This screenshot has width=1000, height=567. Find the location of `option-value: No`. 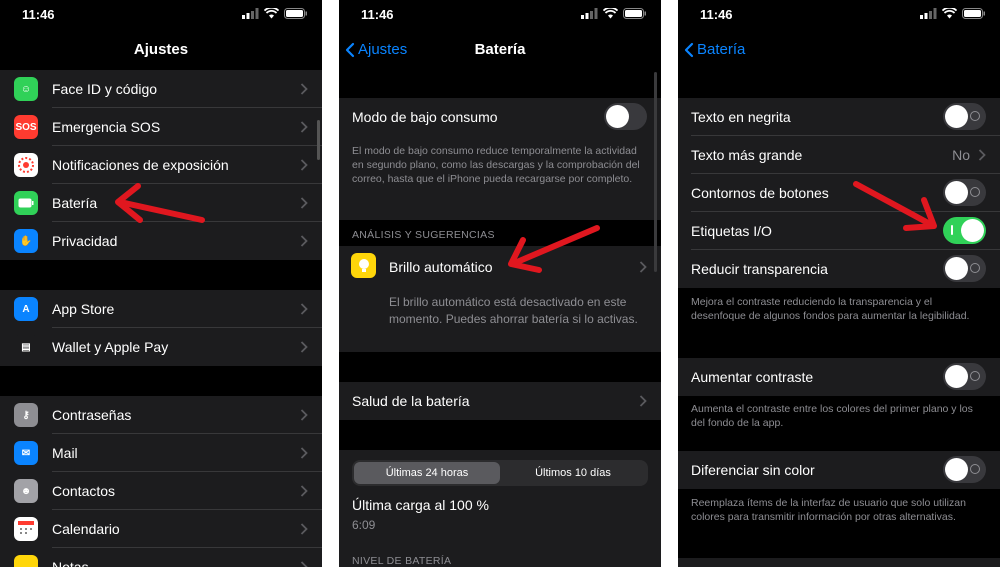

option-value: No is located at coordinates (961, 155).